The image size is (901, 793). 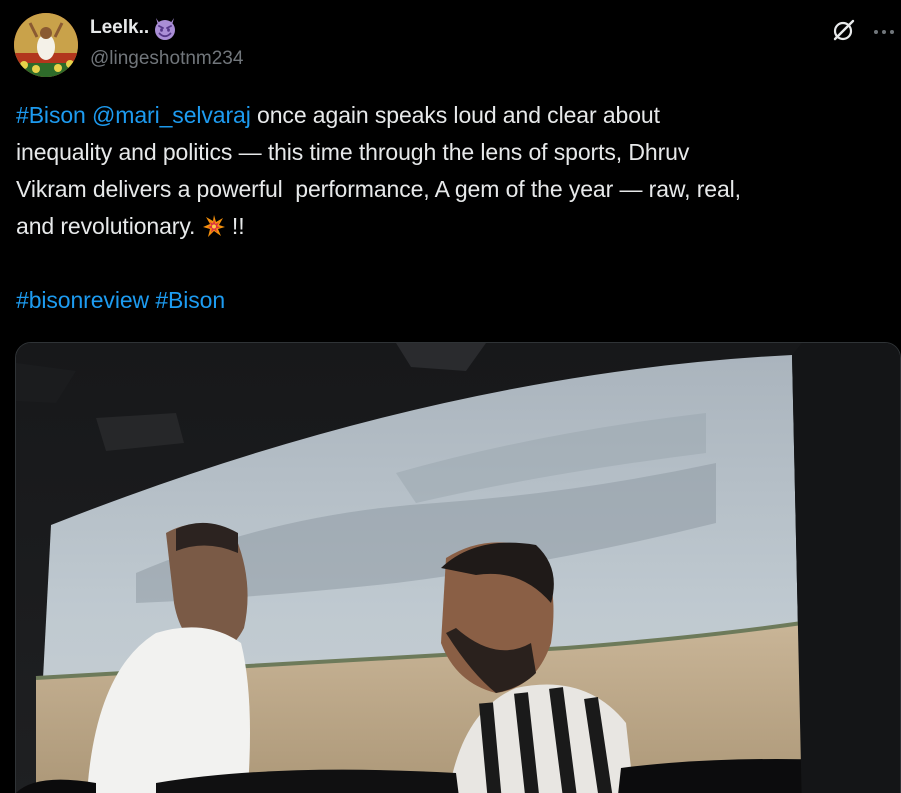 I want to click on more-button, so click(x=884, y=32).